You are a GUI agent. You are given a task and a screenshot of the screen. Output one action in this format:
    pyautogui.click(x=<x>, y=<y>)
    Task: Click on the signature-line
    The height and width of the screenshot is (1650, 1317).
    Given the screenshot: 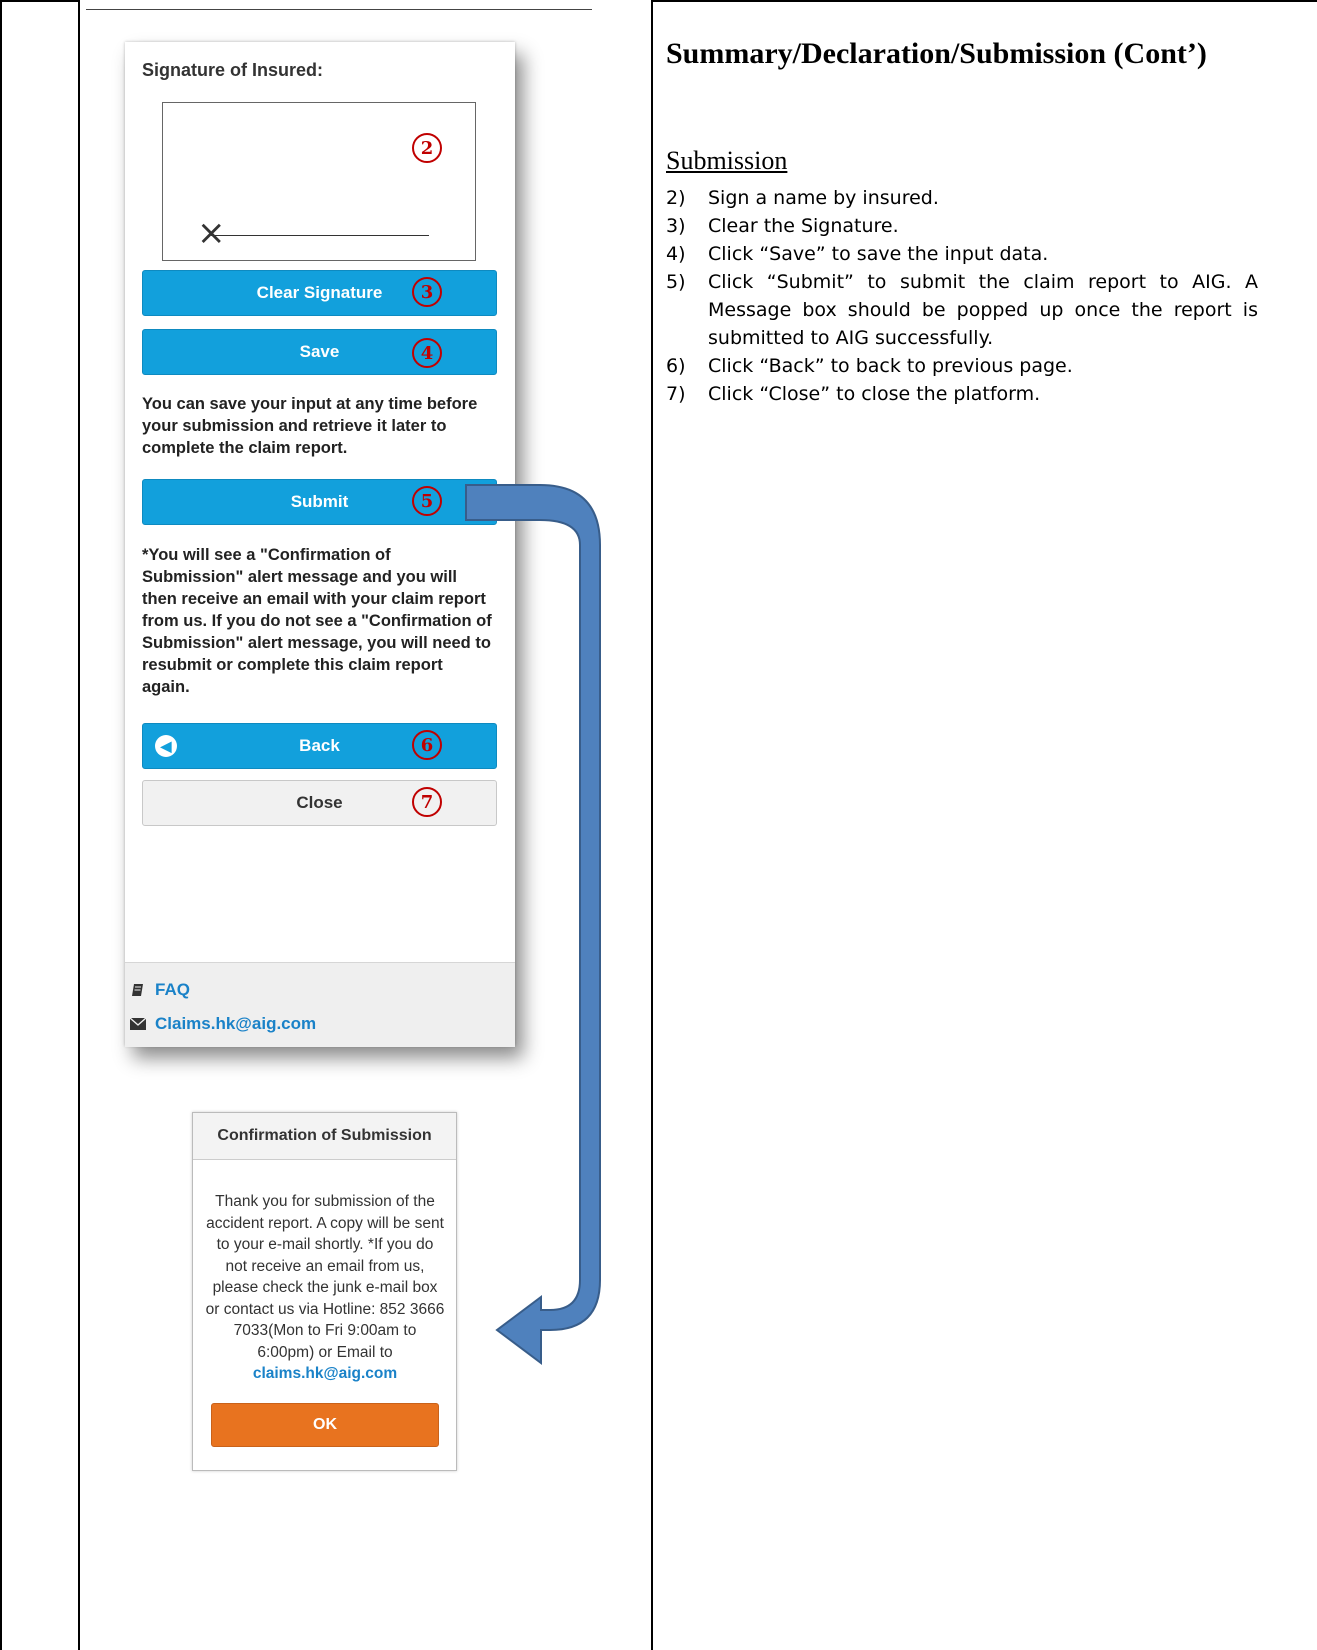 What is the action you would take?
    pyautogui.click(x=320, y=235)
    